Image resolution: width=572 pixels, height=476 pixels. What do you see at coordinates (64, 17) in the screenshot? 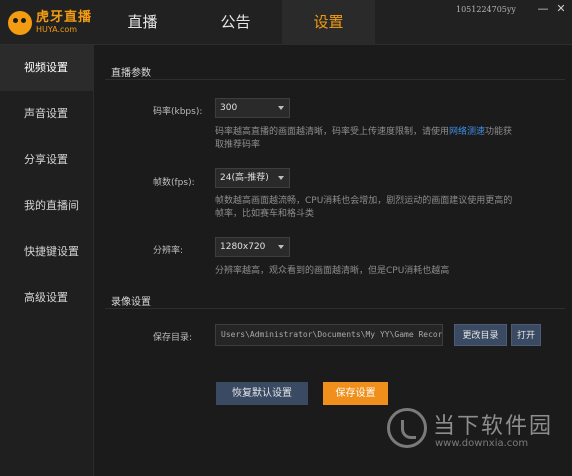
I see `logo-name: 虎牙直播` at bounding box center [64, 17].